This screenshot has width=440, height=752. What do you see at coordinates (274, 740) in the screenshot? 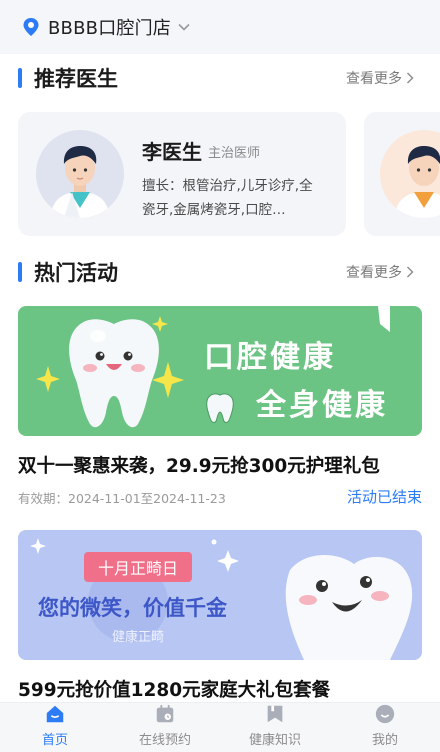
I see `tab-label: 健康知识` at bounding box center [274, 740].